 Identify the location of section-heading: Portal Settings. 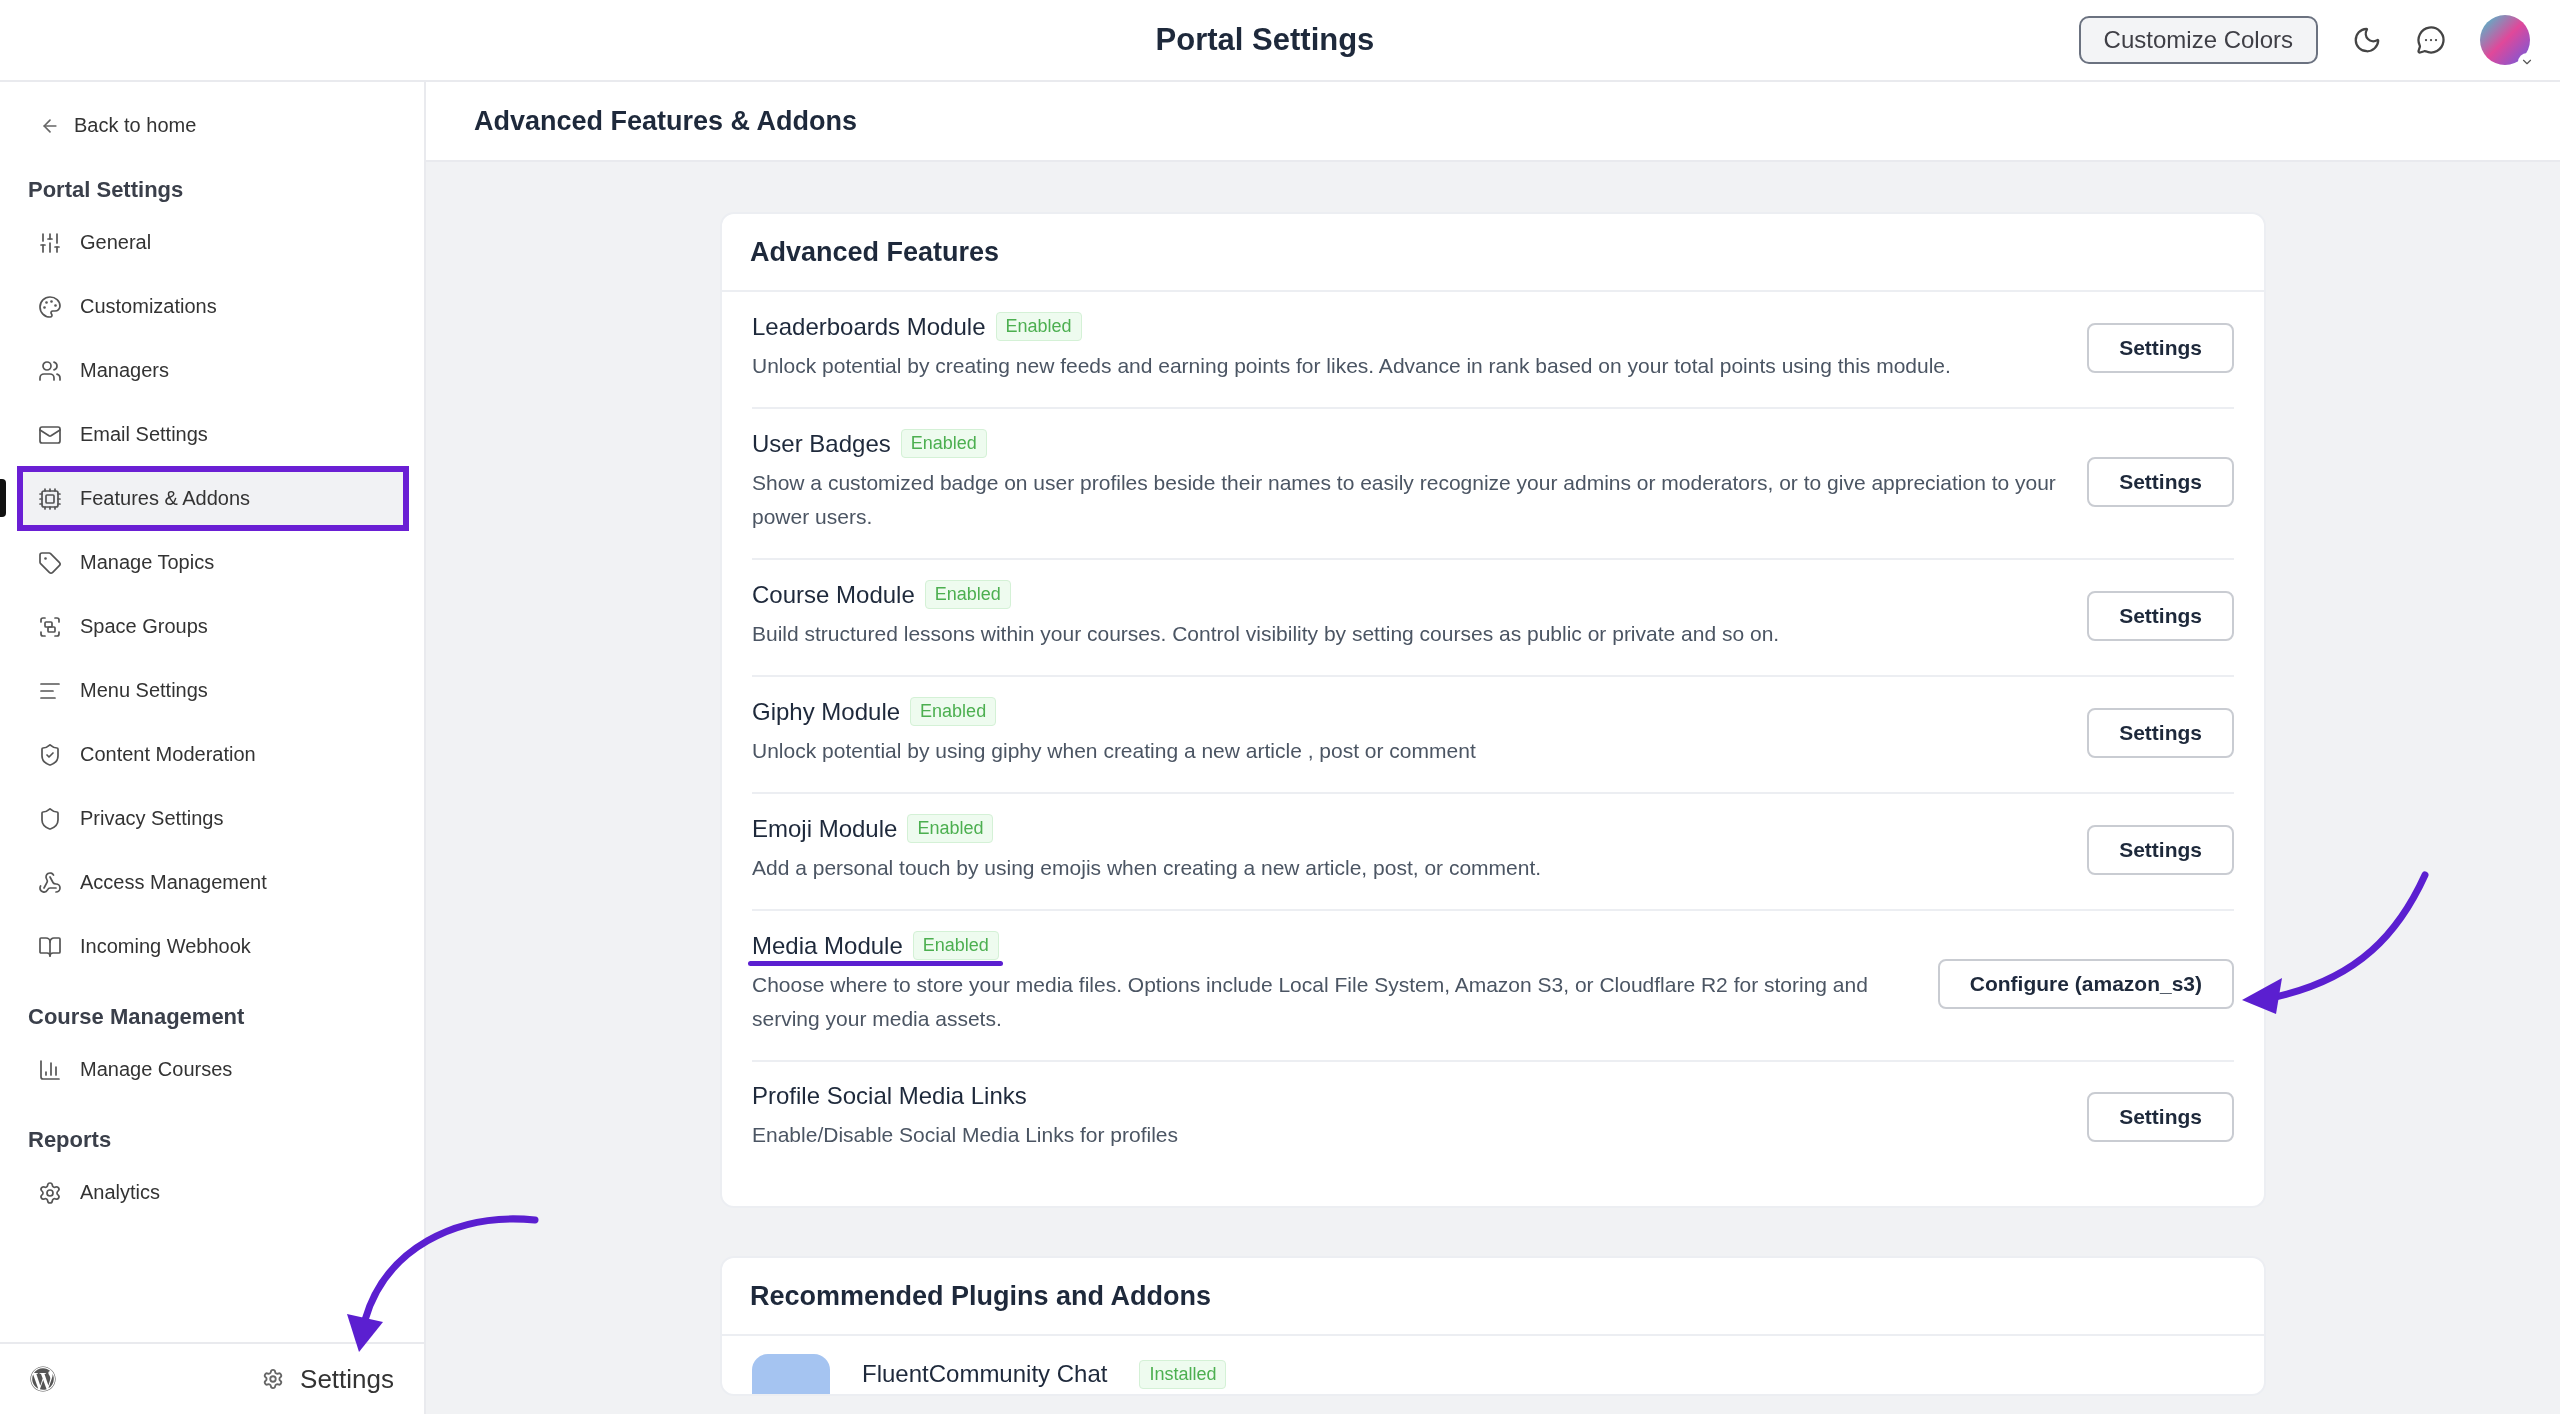
(106, 190).